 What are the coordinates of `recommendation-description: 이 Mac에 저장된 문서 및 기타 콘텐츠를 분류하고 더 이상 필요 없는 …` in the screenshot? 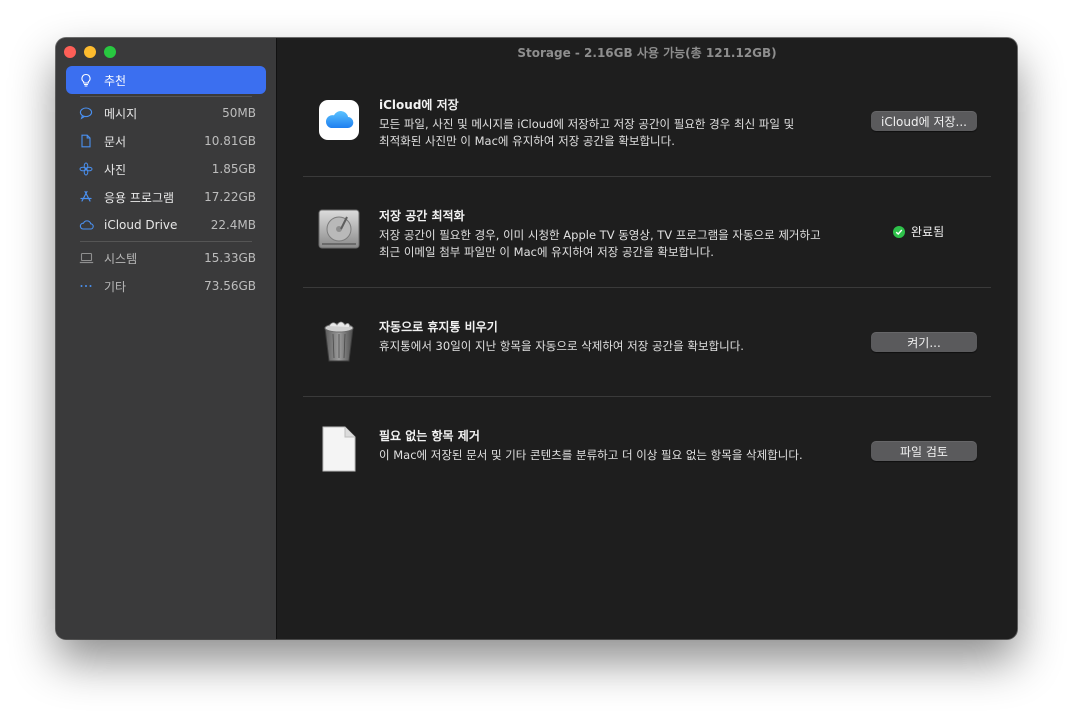 It's located at (619, 455).